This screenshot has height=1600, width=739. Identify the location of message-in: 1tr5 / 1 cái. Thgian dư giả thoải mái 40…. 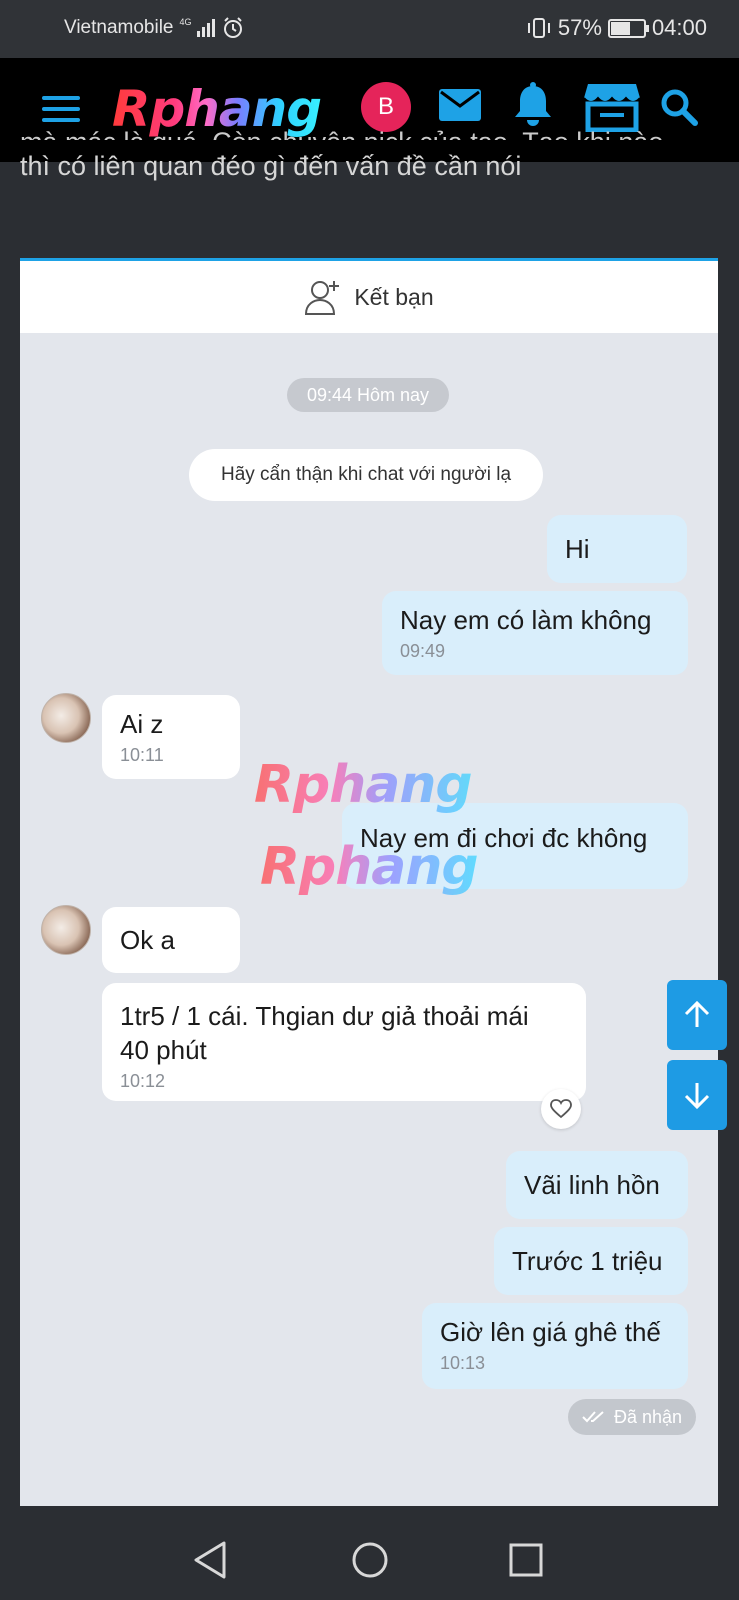
(344, 1042).